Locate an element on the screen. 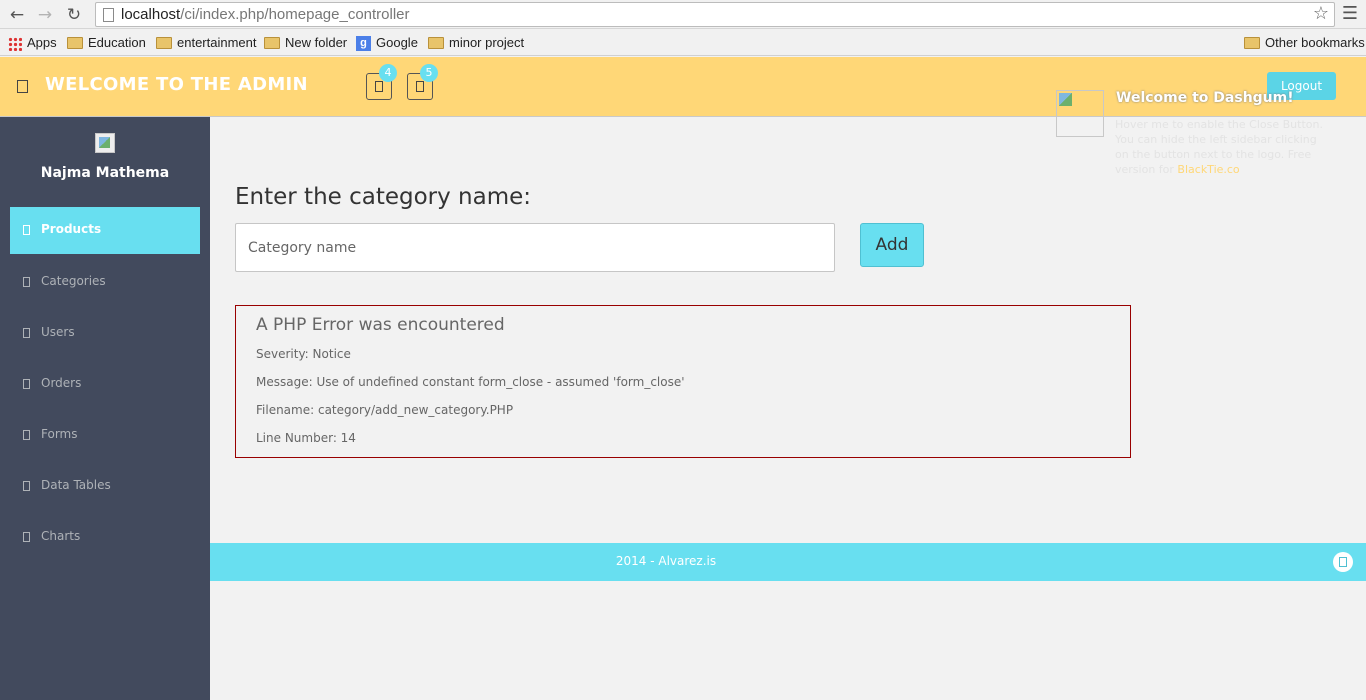 The width and height of the screenshot is (1366, 700). reload-icon: ↻ is located at coordinates (74, 15).